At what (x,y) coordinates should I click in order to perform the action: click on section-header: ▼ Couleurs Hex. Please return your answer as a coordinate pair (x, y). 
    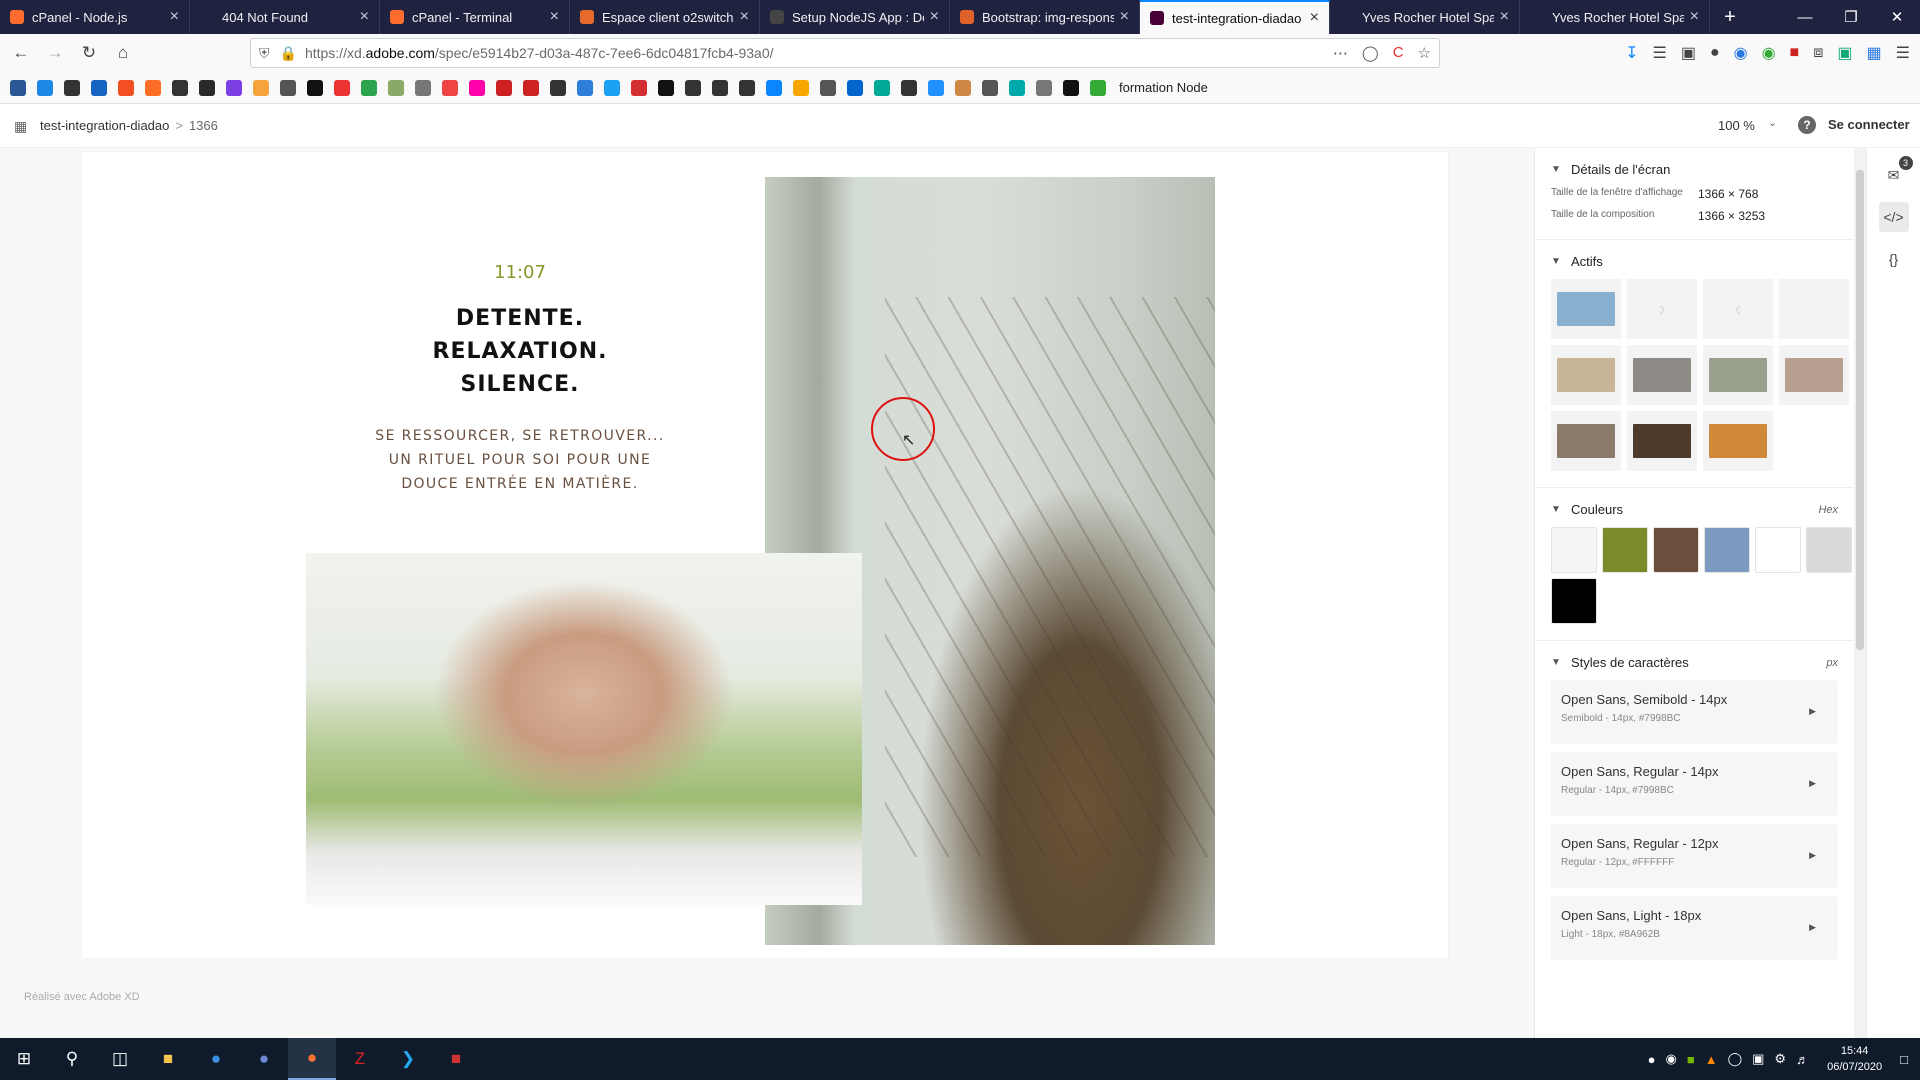
    Looking at the image, I should click on (1694, 509).